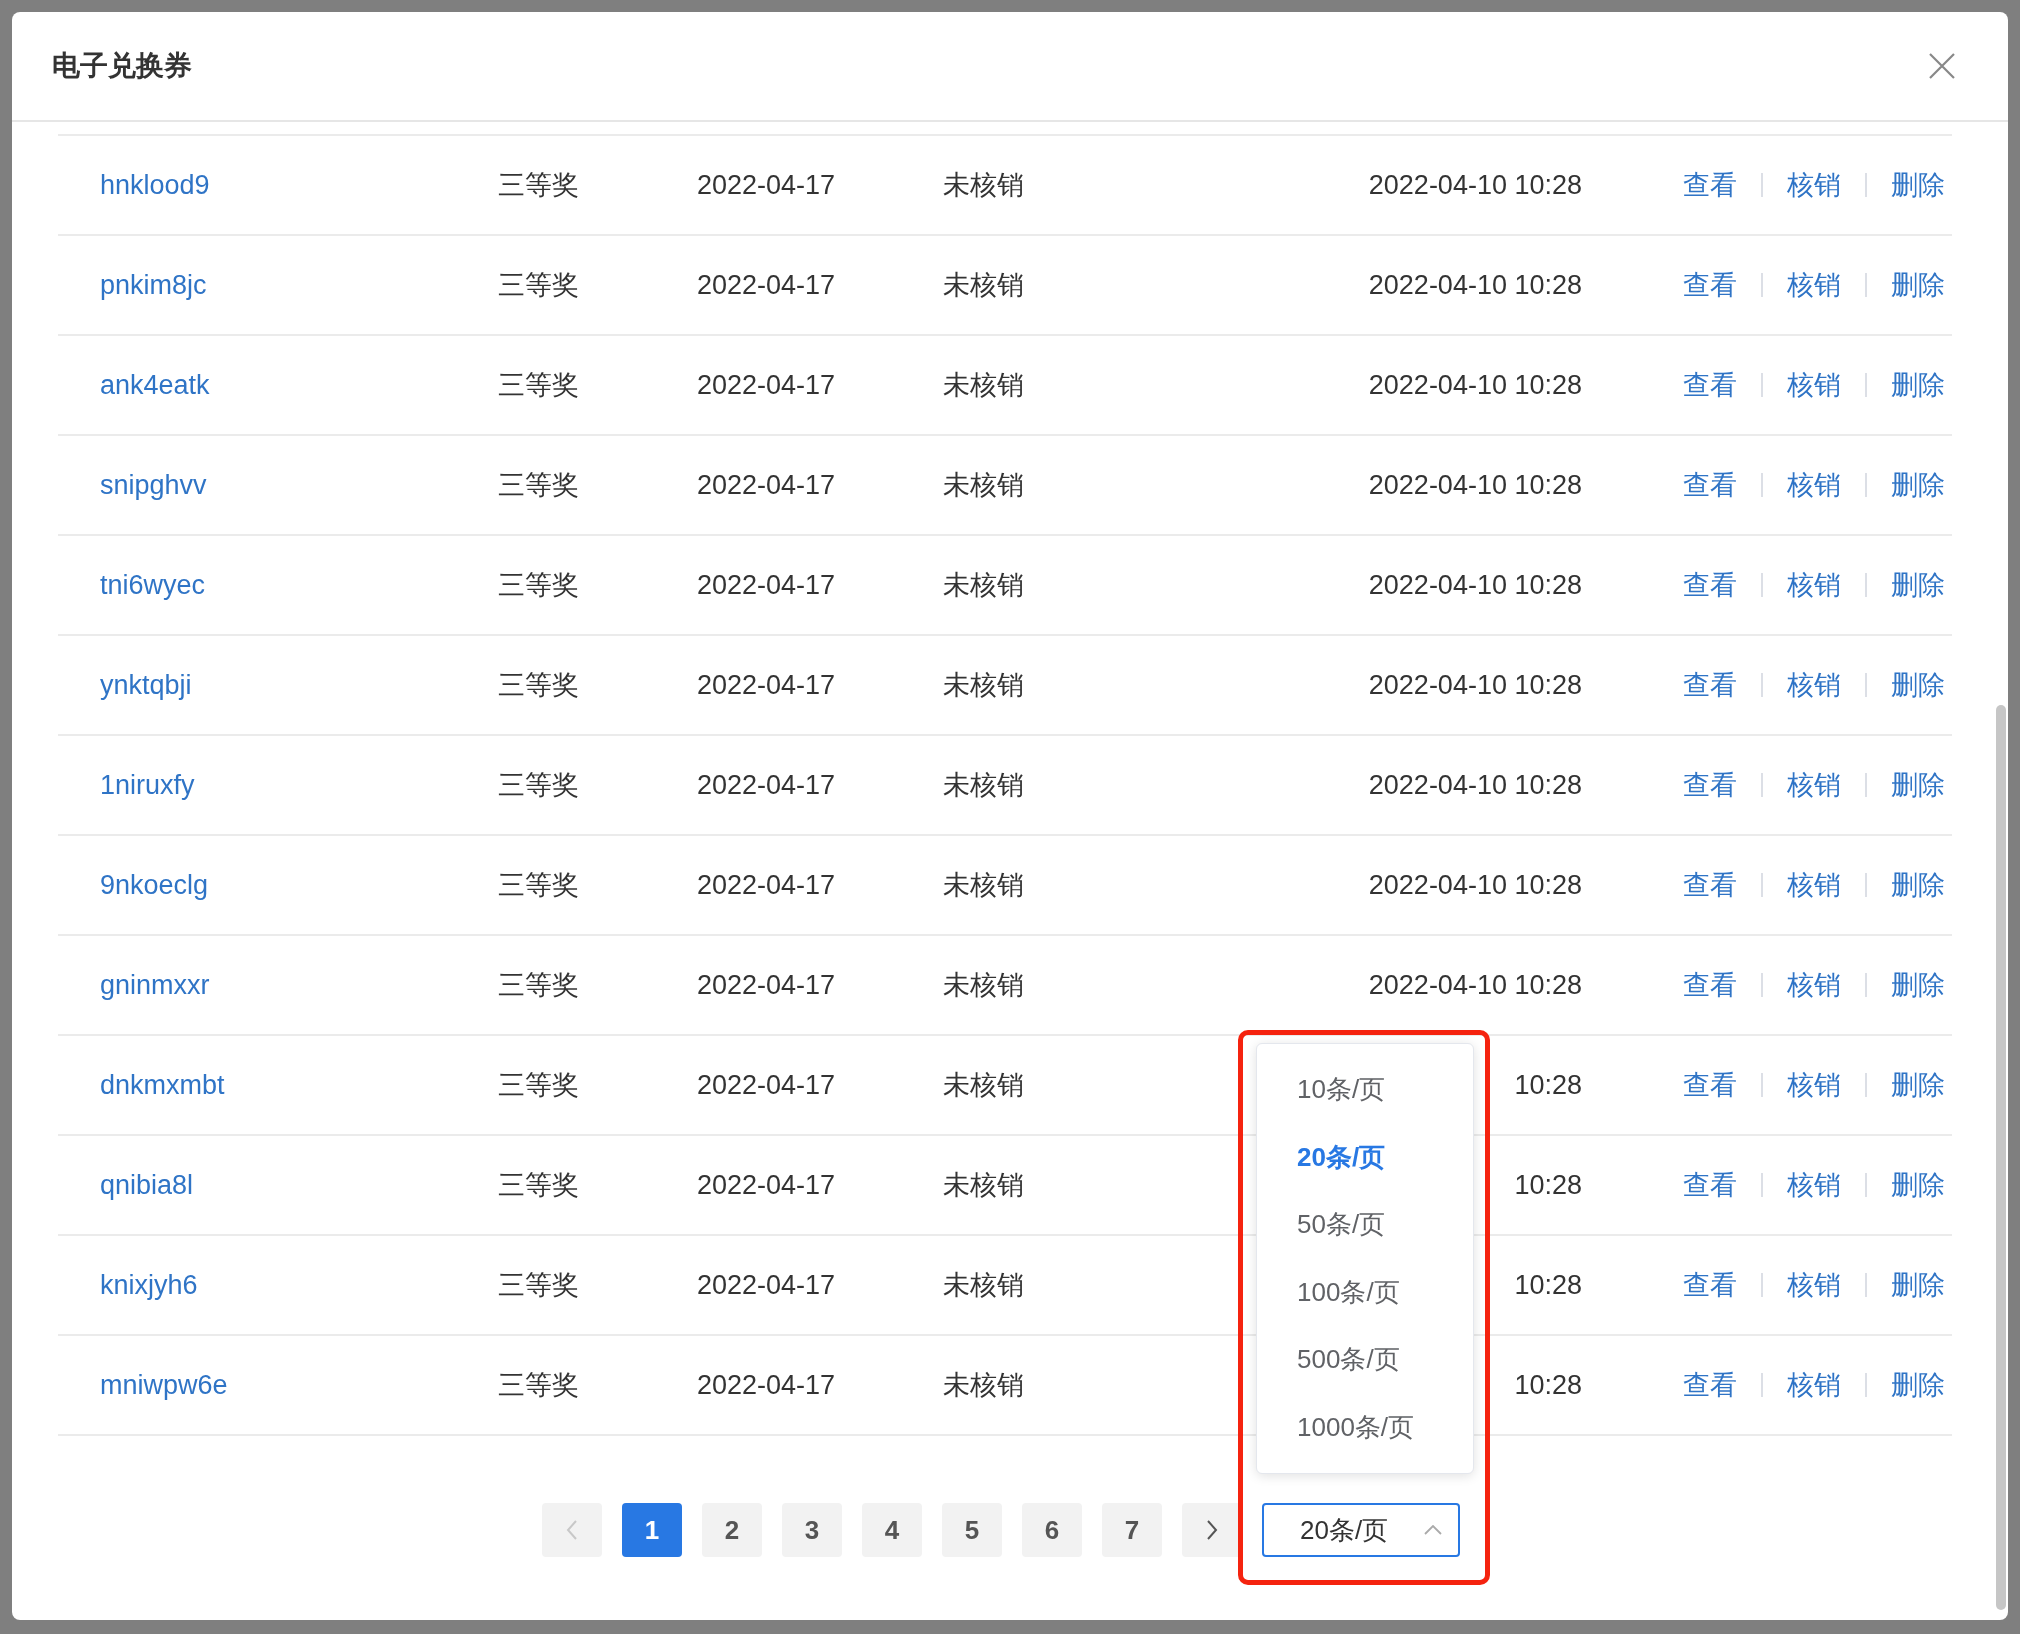 The width and height of the screenshot is (2020, 1634). Describe the element at coordinates (147, 785) in the screenshot. I see `voucher-code-link: 1niruxfy` at that location.